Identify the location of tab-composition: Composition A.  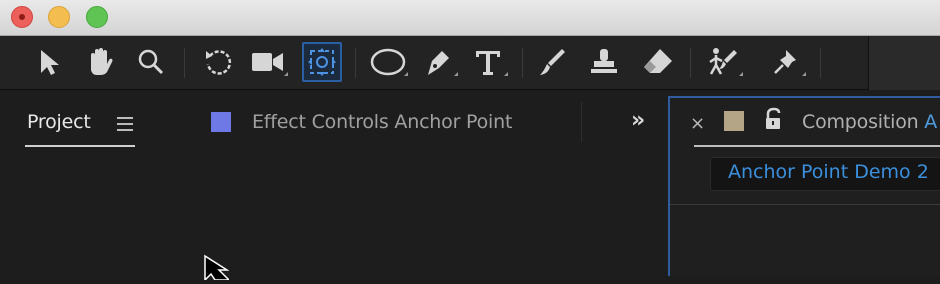
(869, 122).